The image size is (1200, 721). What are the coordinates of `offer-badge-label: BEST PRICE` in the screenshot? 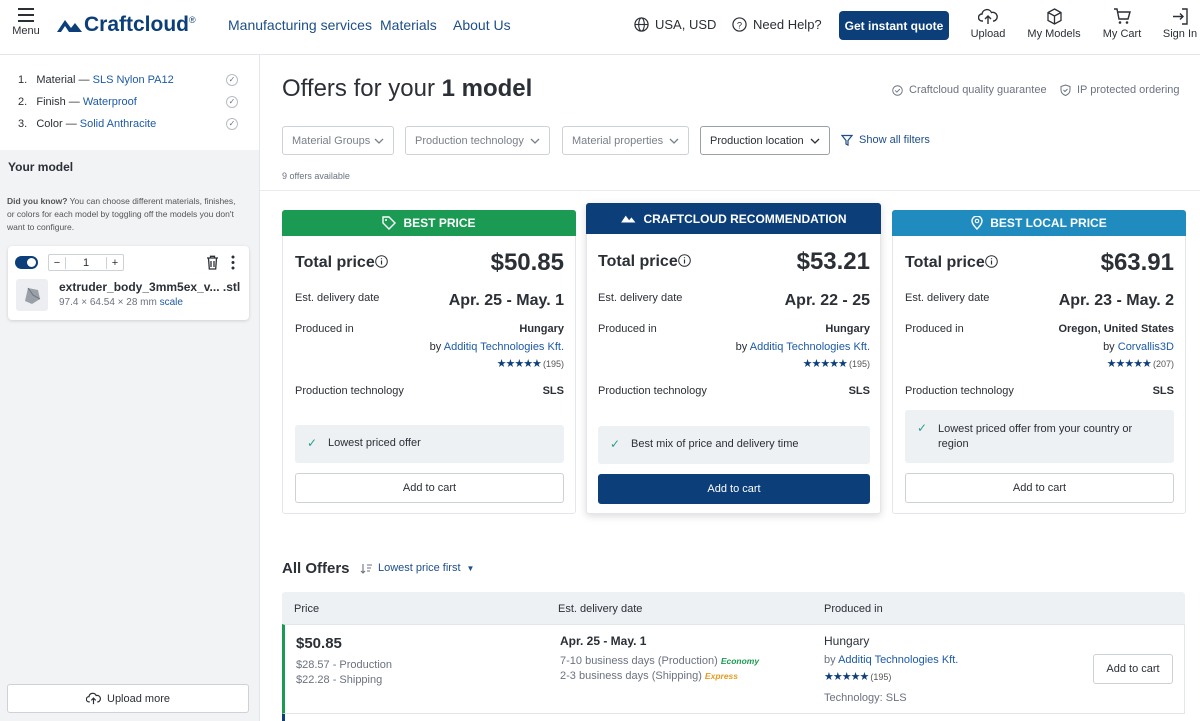 It's located at (439, 223).